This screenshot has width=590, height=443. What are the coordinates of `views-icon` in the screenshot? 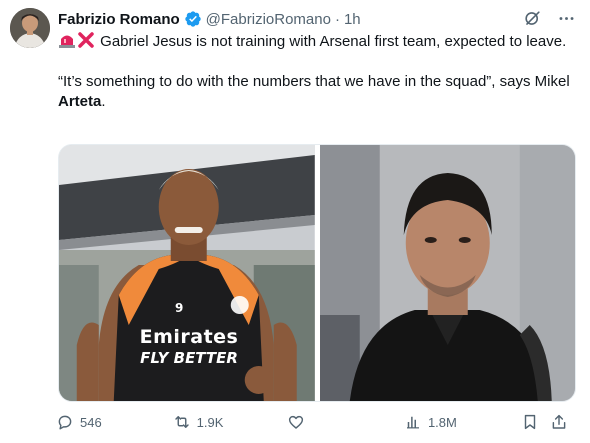 It's located at (412, 422).